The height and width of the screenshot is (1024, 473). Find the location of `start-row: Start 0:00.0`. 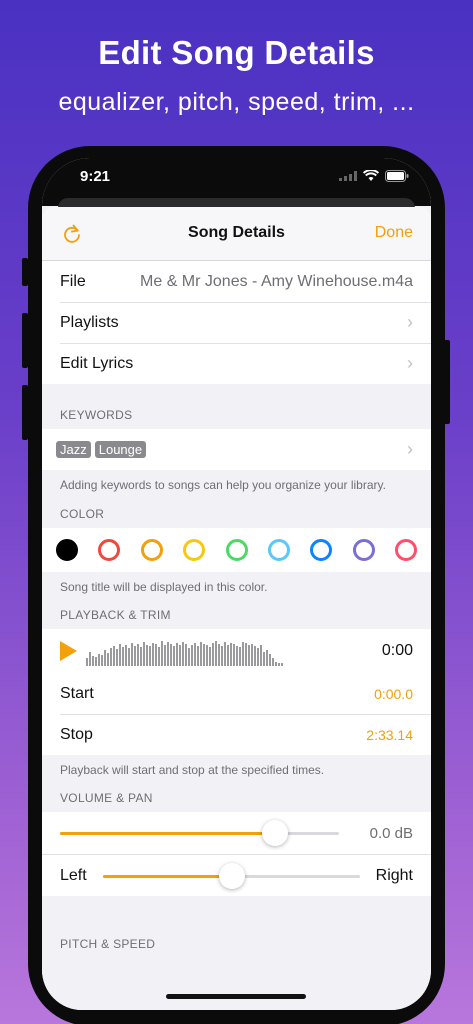

start-row: Start 0:00.0 is located at coordinates (236, 693).